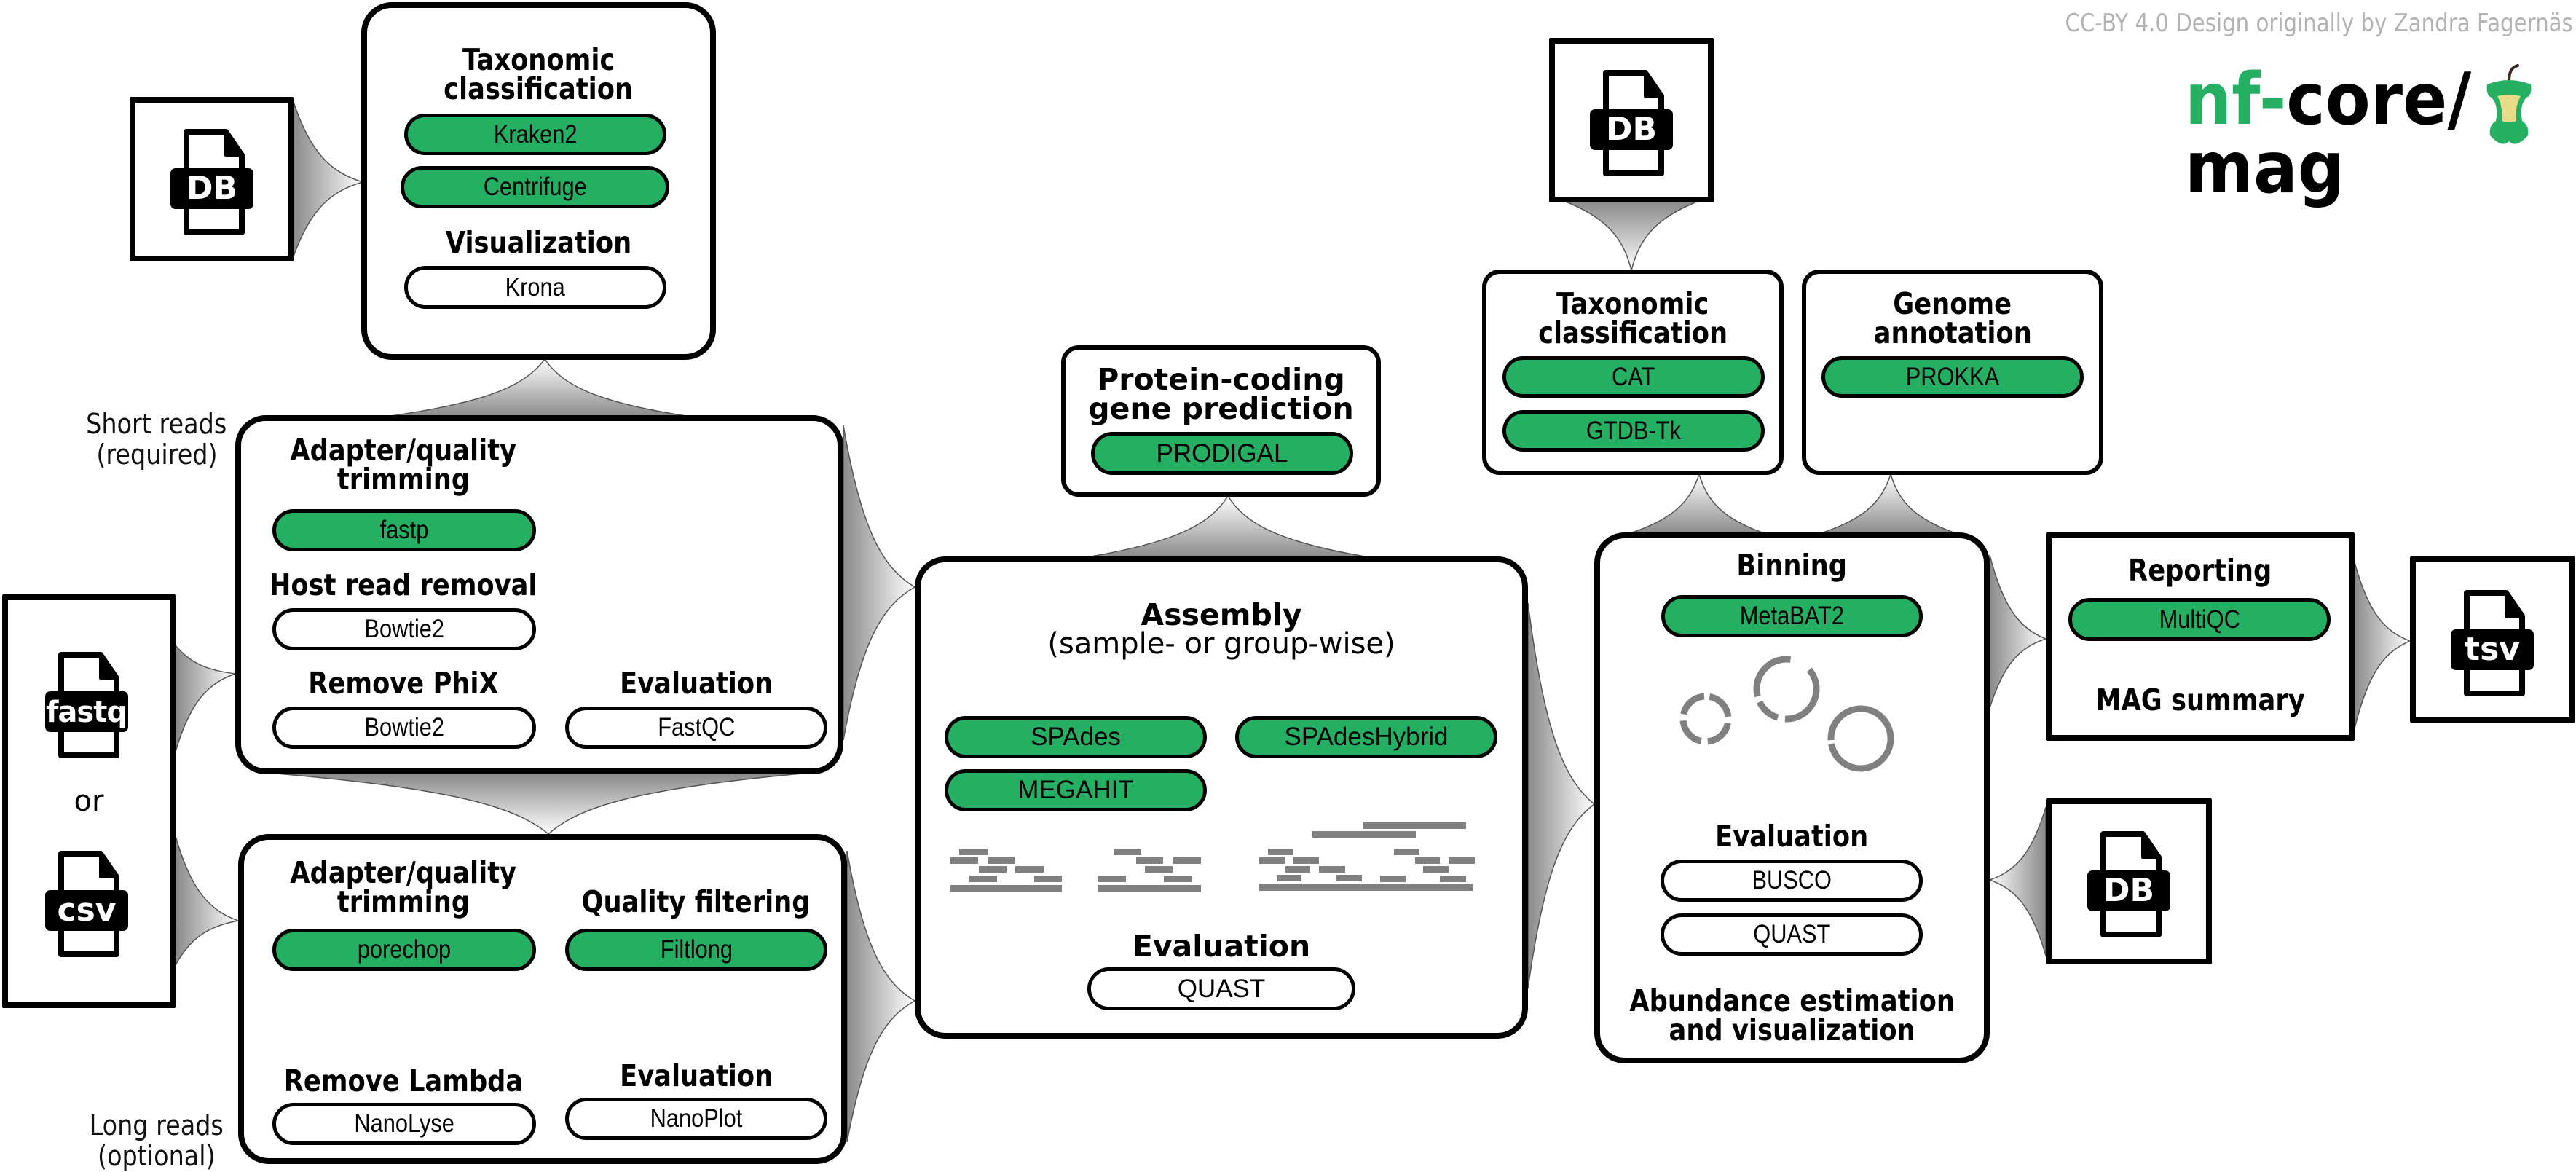  What do you see at coordinates (1792, 1001) in the screenshot?
I see `title-line: Abundance estimation` at bounding box center [1792, 1001].